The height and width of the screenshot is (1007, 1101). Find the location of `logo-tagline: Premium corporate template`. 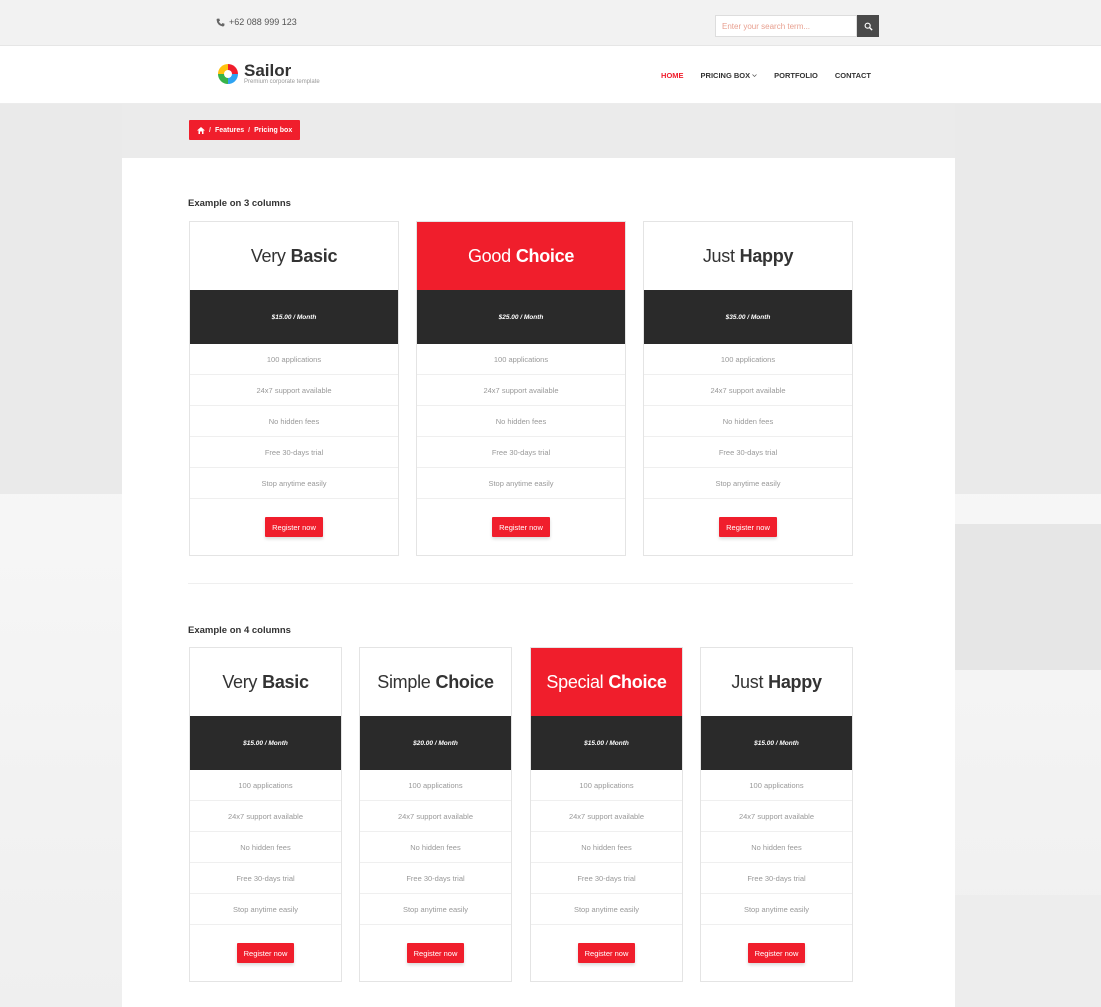

logo-tagline: Premium corporate template is located at coordinates (282, 82).